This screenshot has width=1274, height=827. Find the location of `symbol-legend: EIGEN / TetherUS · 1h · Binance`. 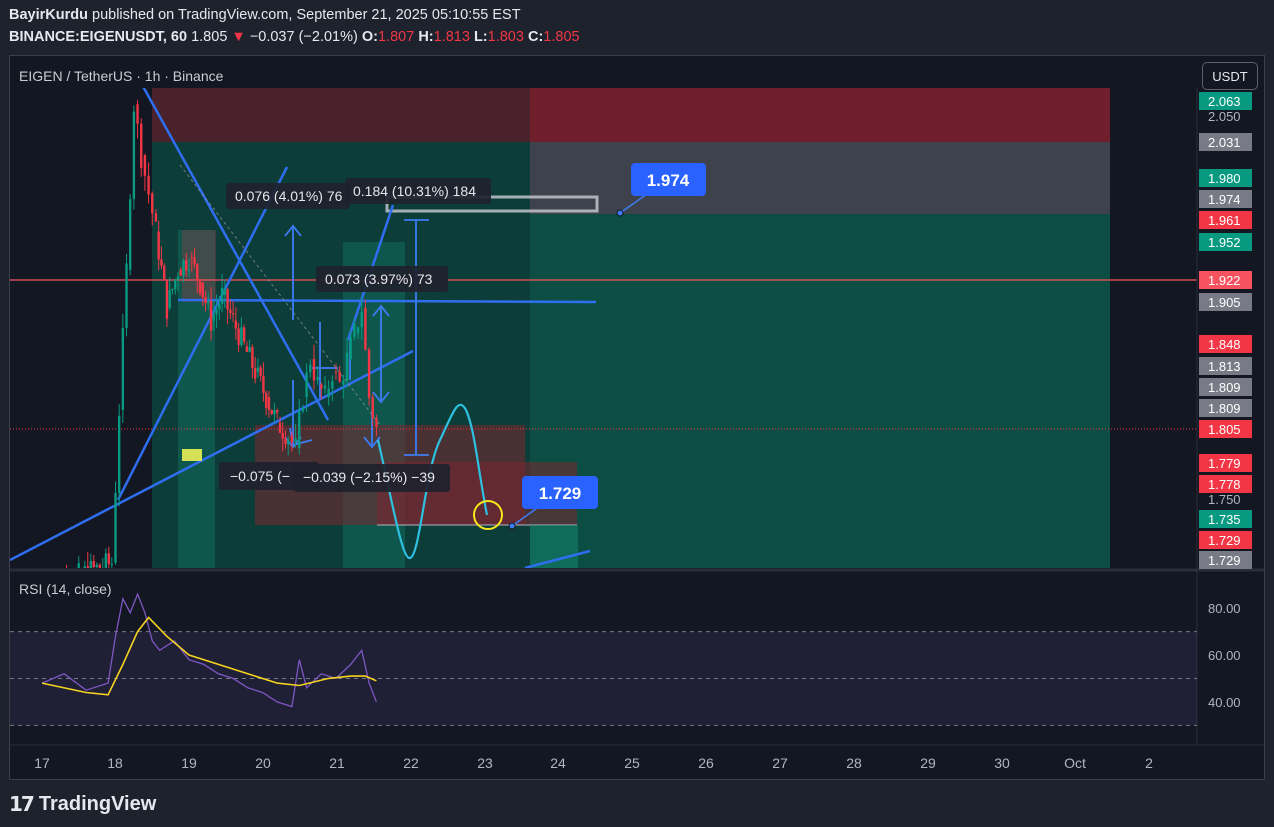

symbol-legend: EIGEN / TetherUS · 1h · Binance is located at coordinates (121, 76).